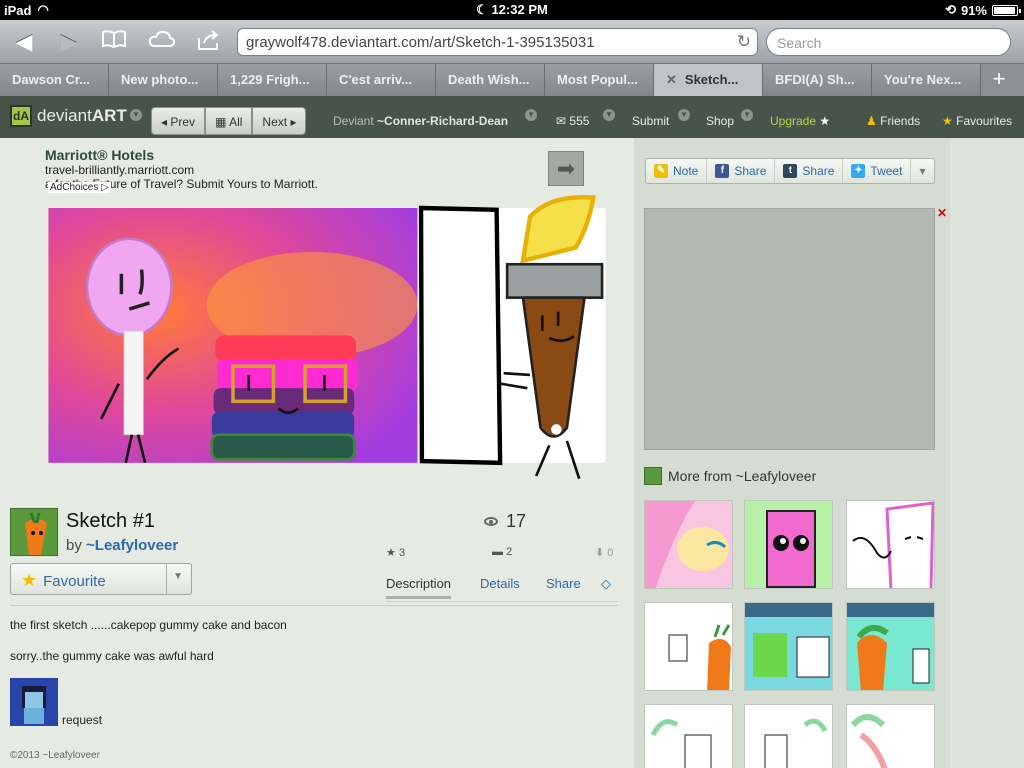 This screenshot has height=768, width=1024. Describe the element at coordinates (531, 115) in the screenshot. I see `deviant-dropdown-icon: ▼` at that location.